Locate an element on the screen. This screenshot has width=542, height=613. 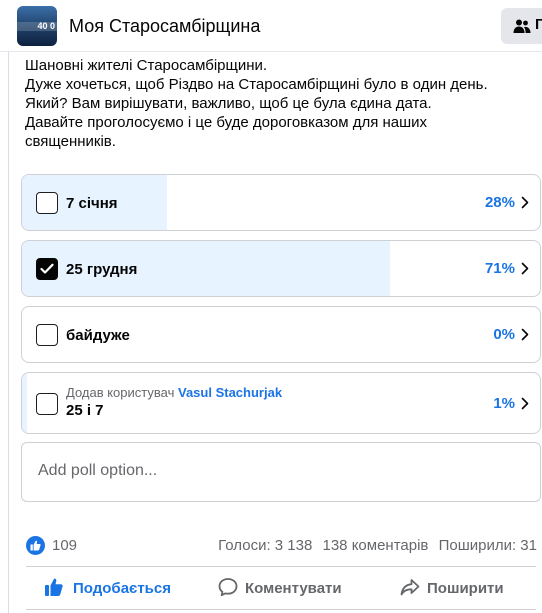
checkmark-icon is located at coordinates (47, 268).